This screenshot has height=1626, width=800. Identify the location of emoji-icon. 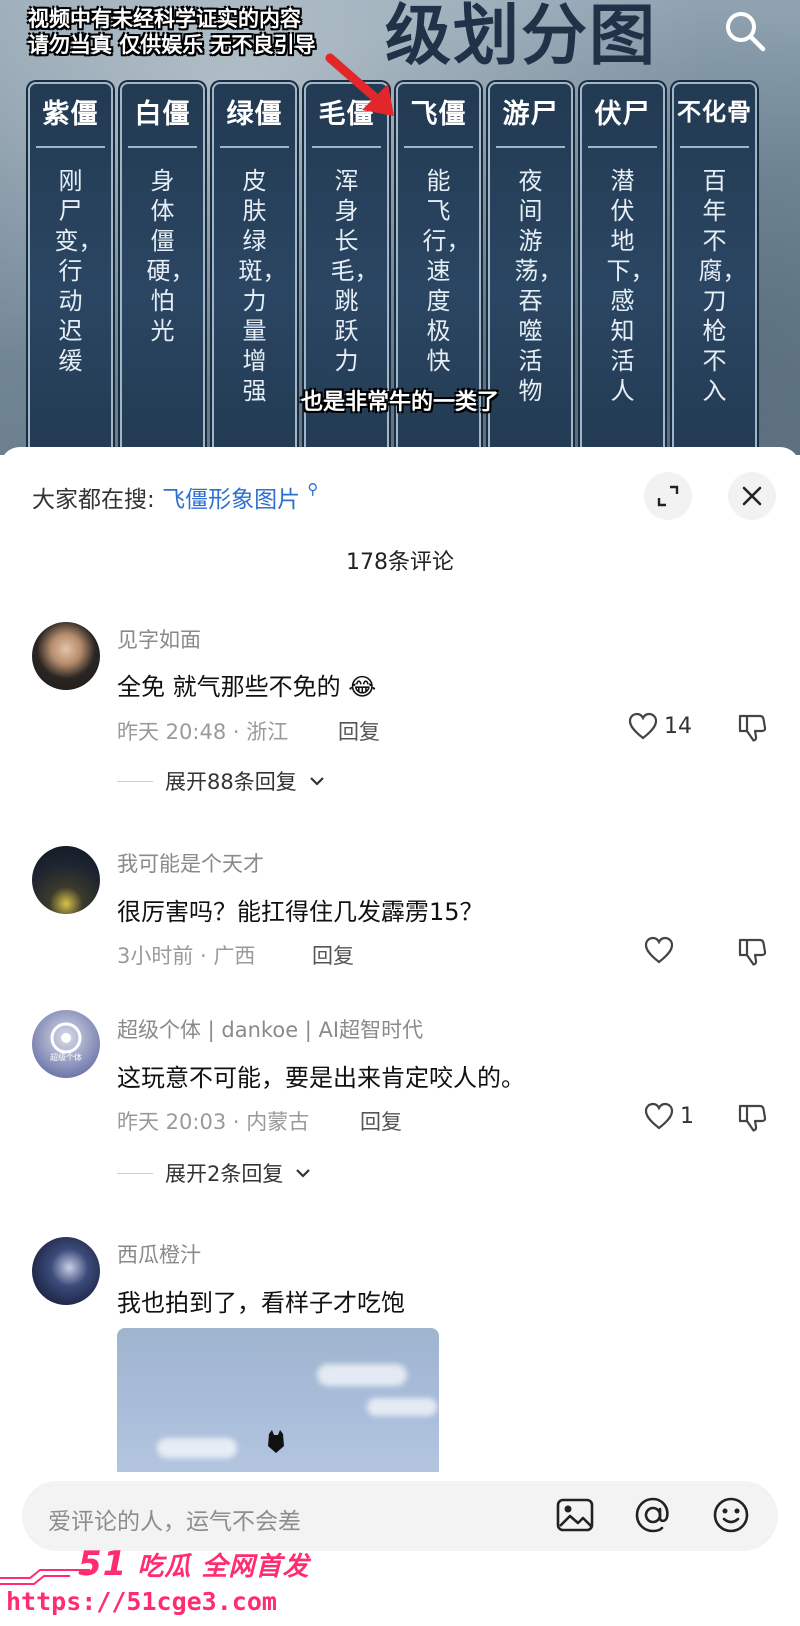
(731, 1515).